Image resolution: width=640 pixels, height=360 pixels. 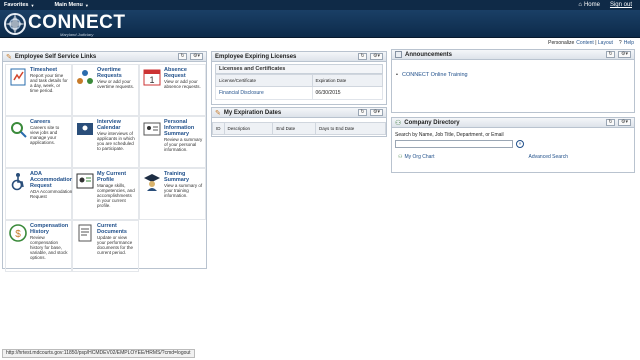 I want to click on tile-title: Overtime Requests, so click(x=116, y=73).